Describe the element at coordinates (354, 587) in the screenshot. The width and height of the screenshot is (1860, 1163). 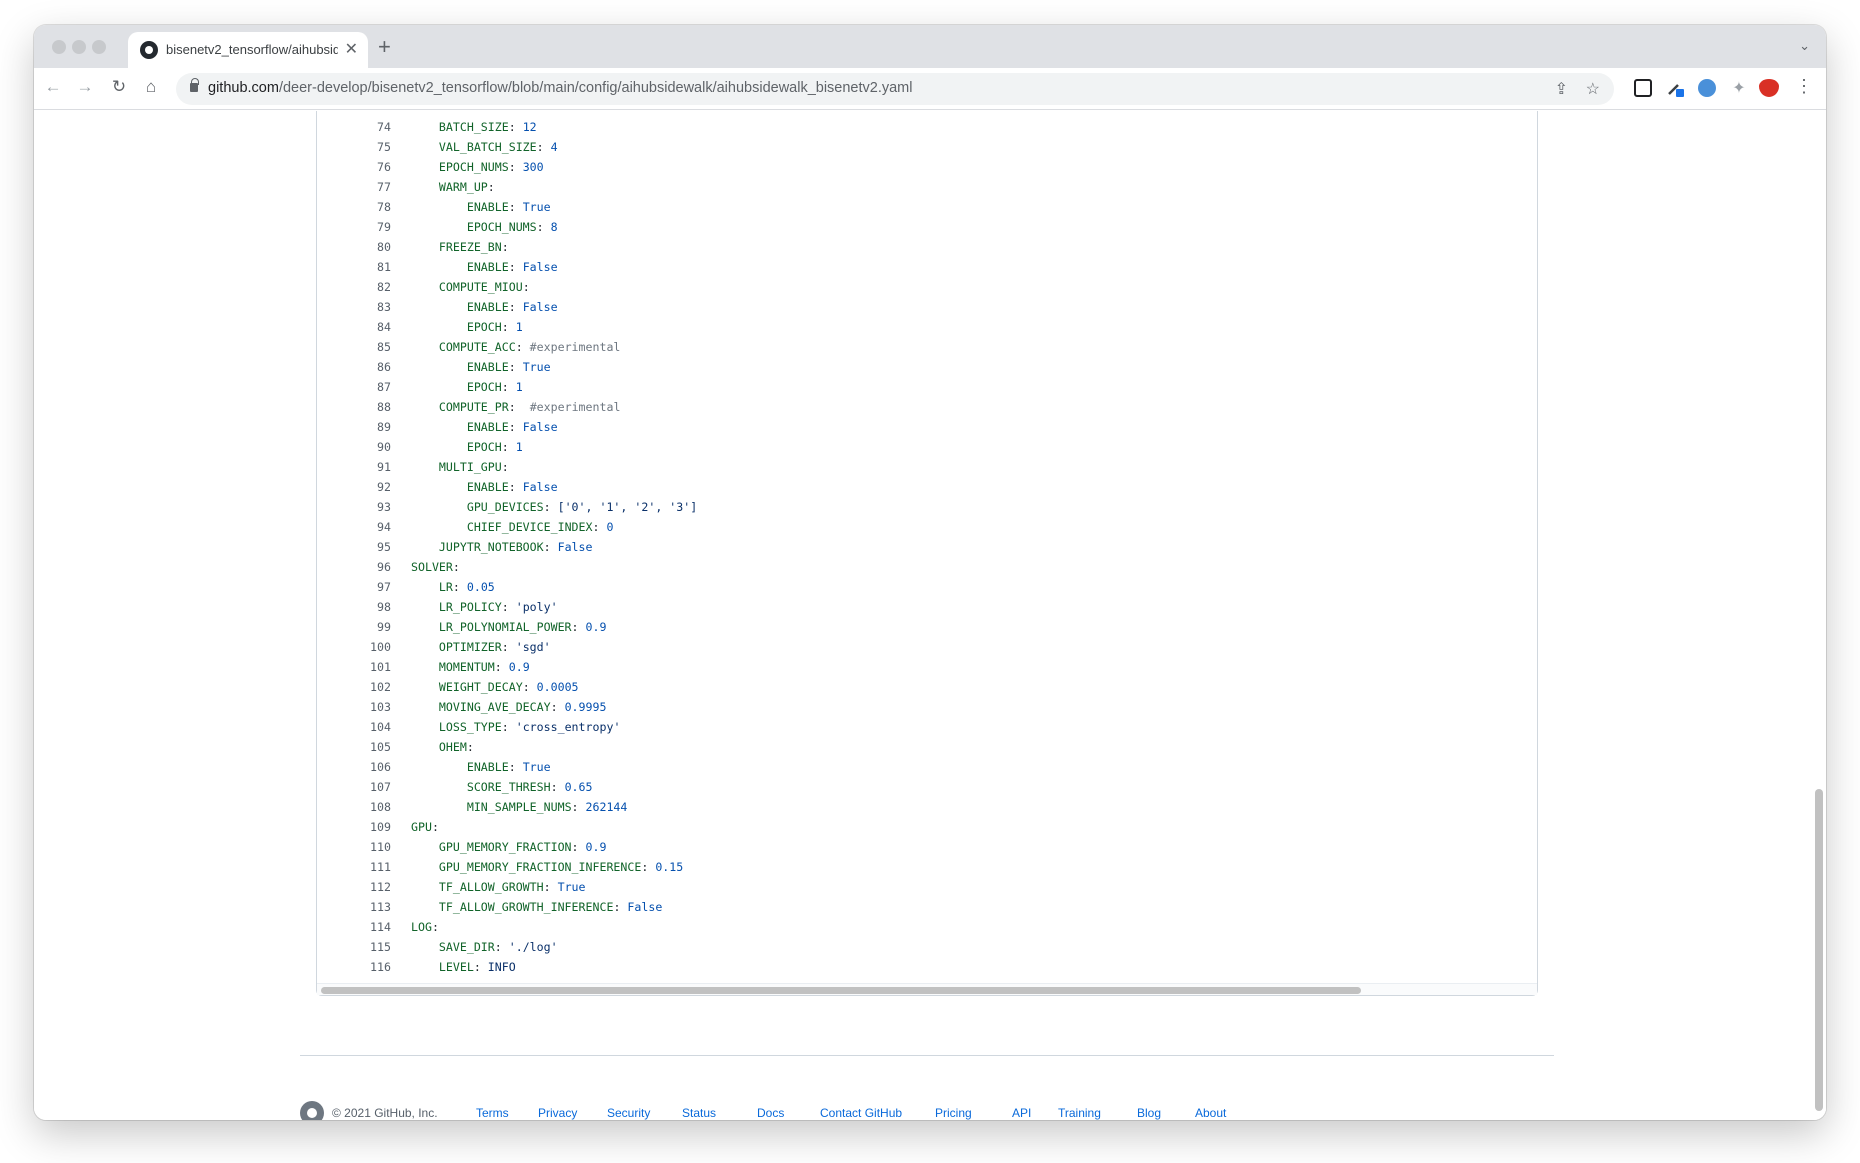
I see `line-number: 97` at that location.